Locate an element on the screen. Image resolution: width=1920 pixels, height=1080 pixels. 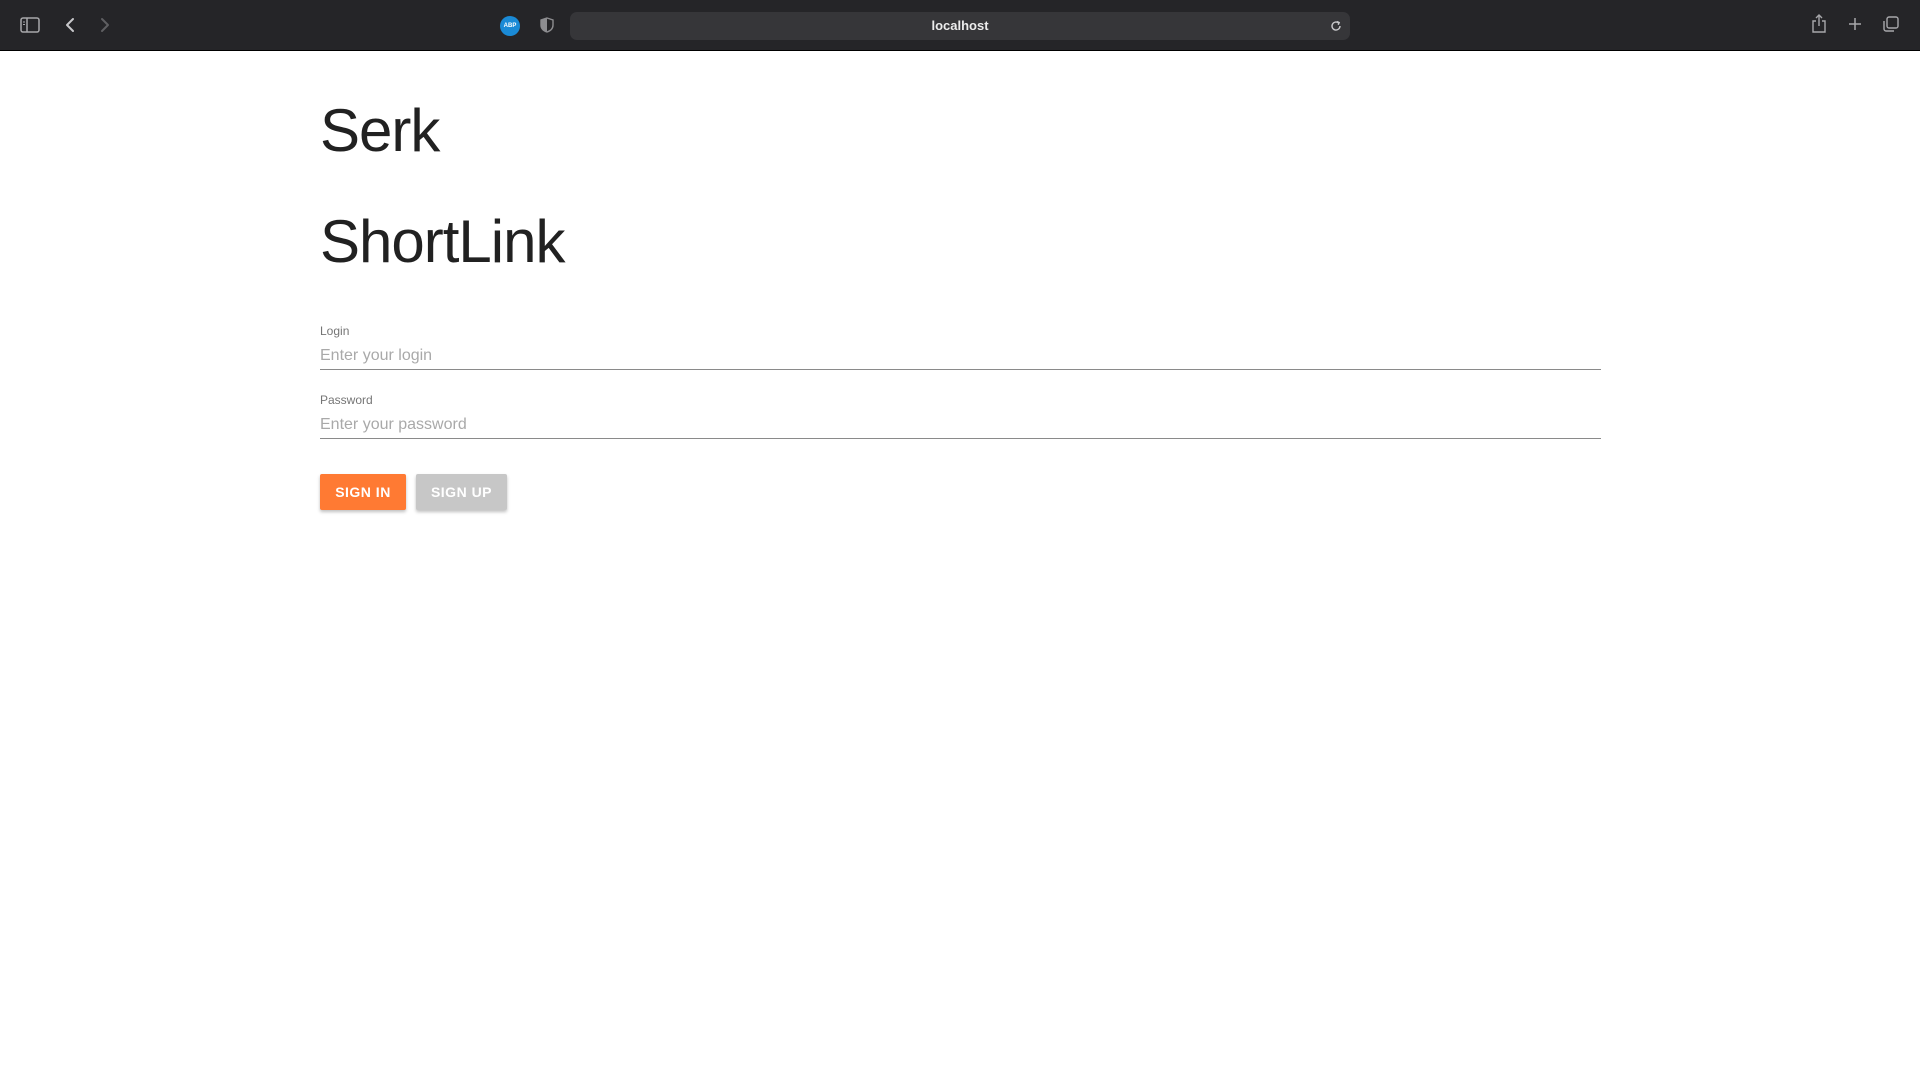
login-field: Login is located at coordinates (960, 349).